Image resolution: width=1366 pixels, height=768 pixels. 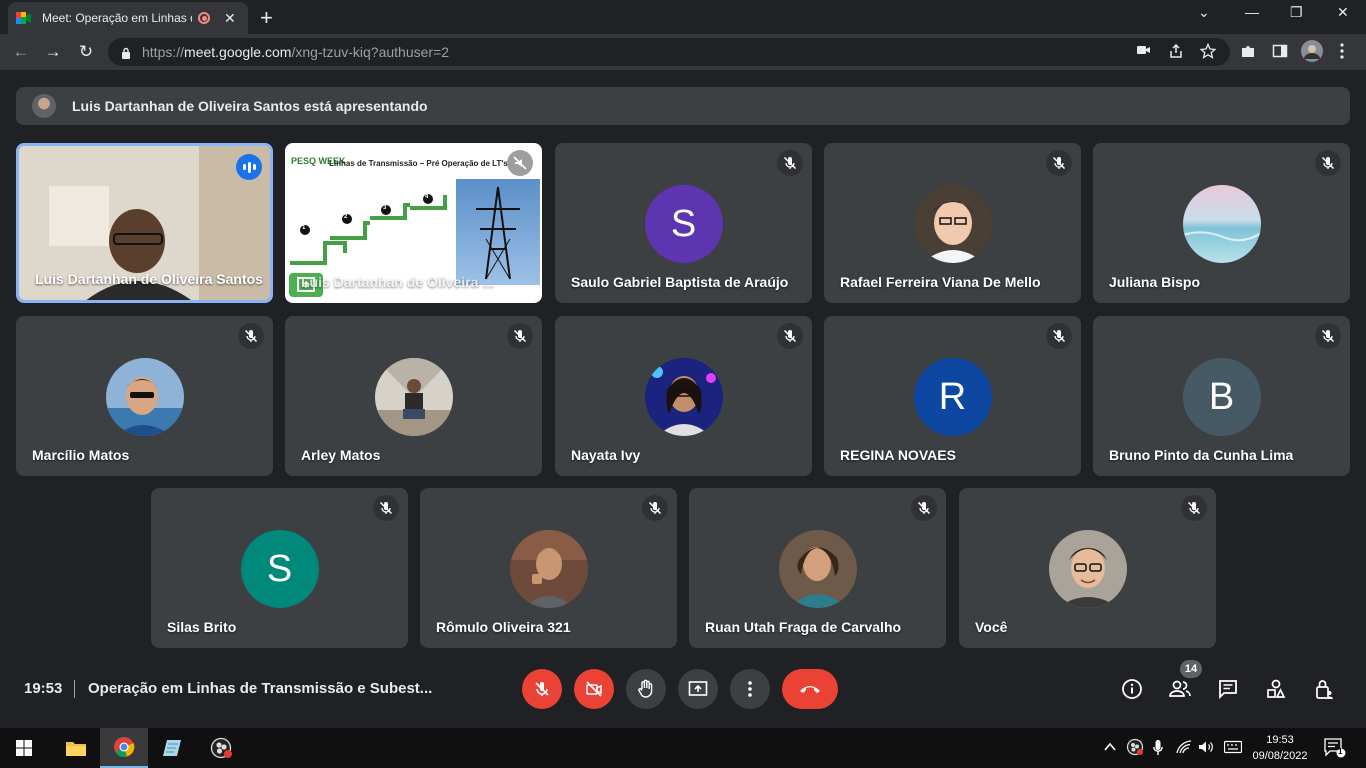 I want to click on participant-name: Saulo Gabriel Baptista de Araújo, so click(x=680, y=282).